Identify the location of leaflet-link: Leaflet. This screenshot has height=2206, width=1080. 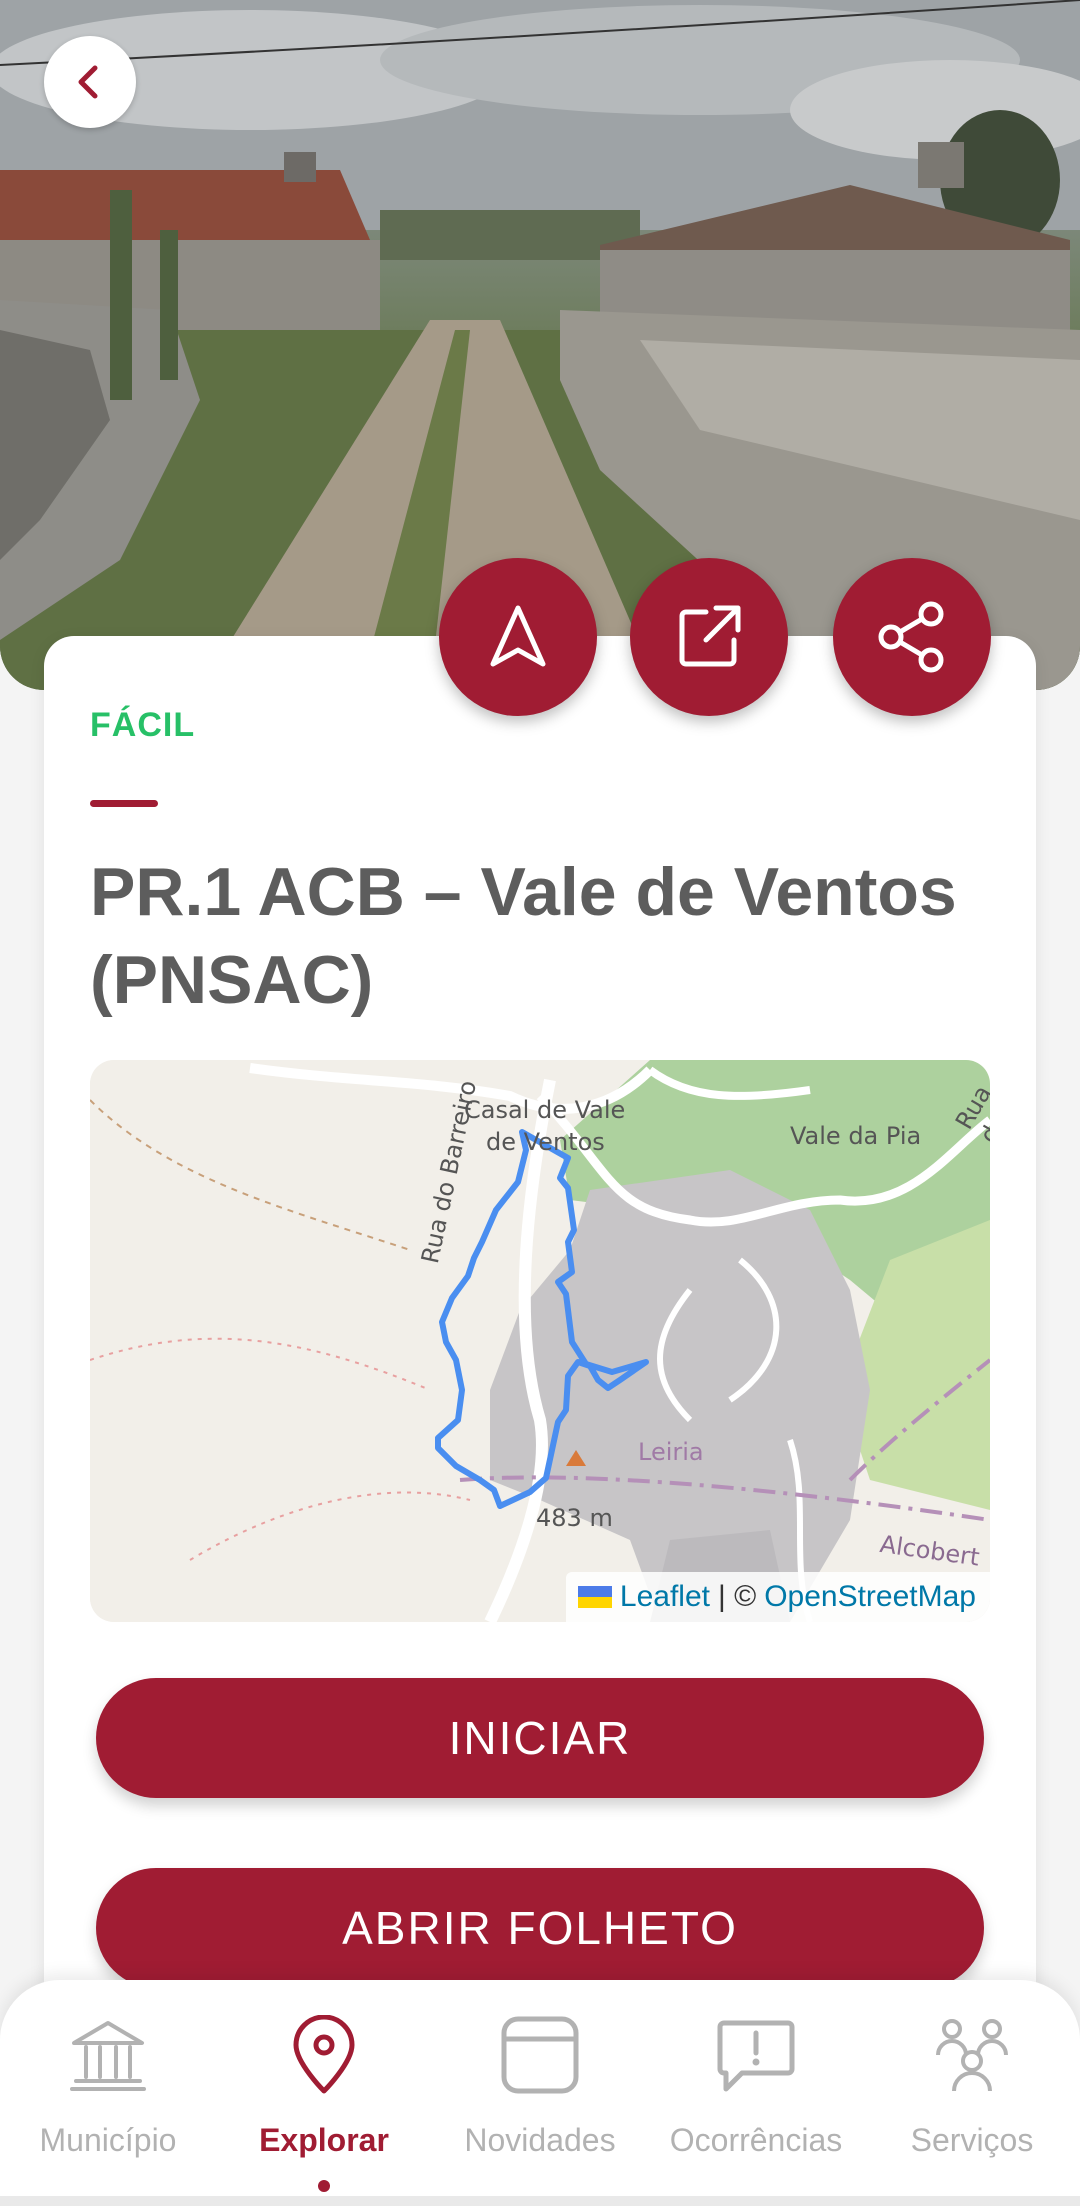
(665, 1597).